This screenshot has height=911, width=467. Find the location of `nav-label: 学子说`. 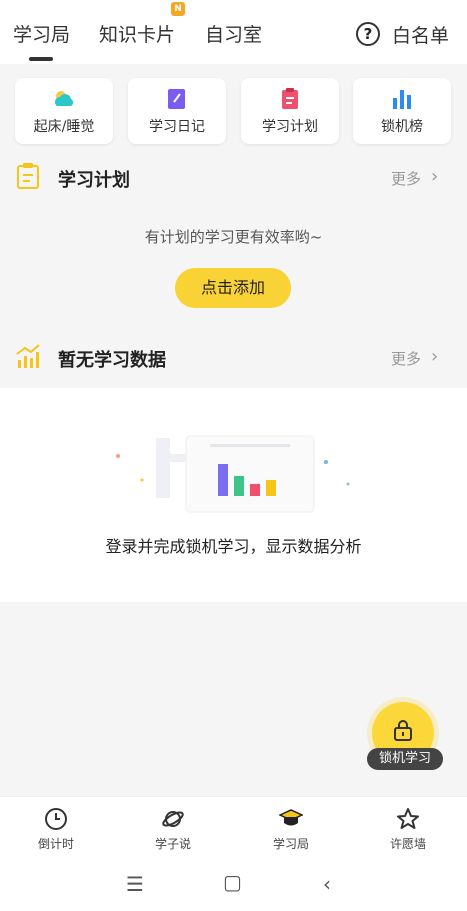

nav-label: 学子说 is located at coordinates (172, 844).